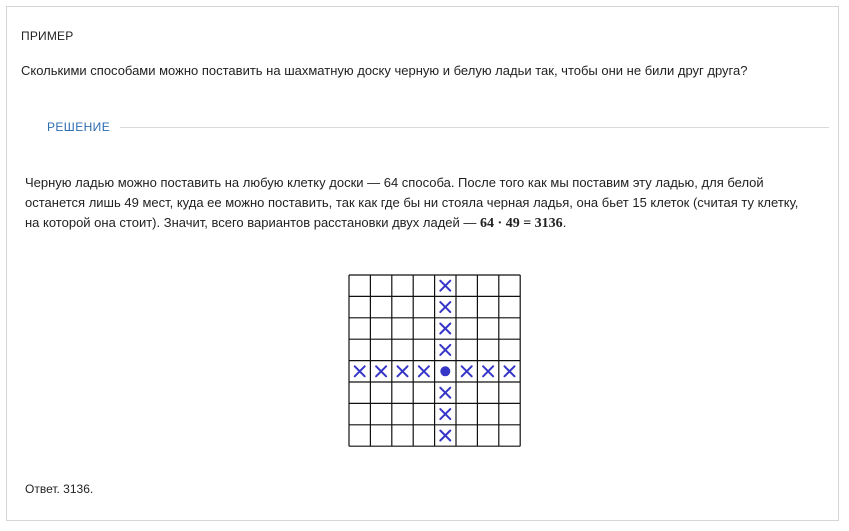 The width and height of the screenshot is (849, 531). I want to click on solution-header: РЕШЕНИЕ, so click(425, 127).